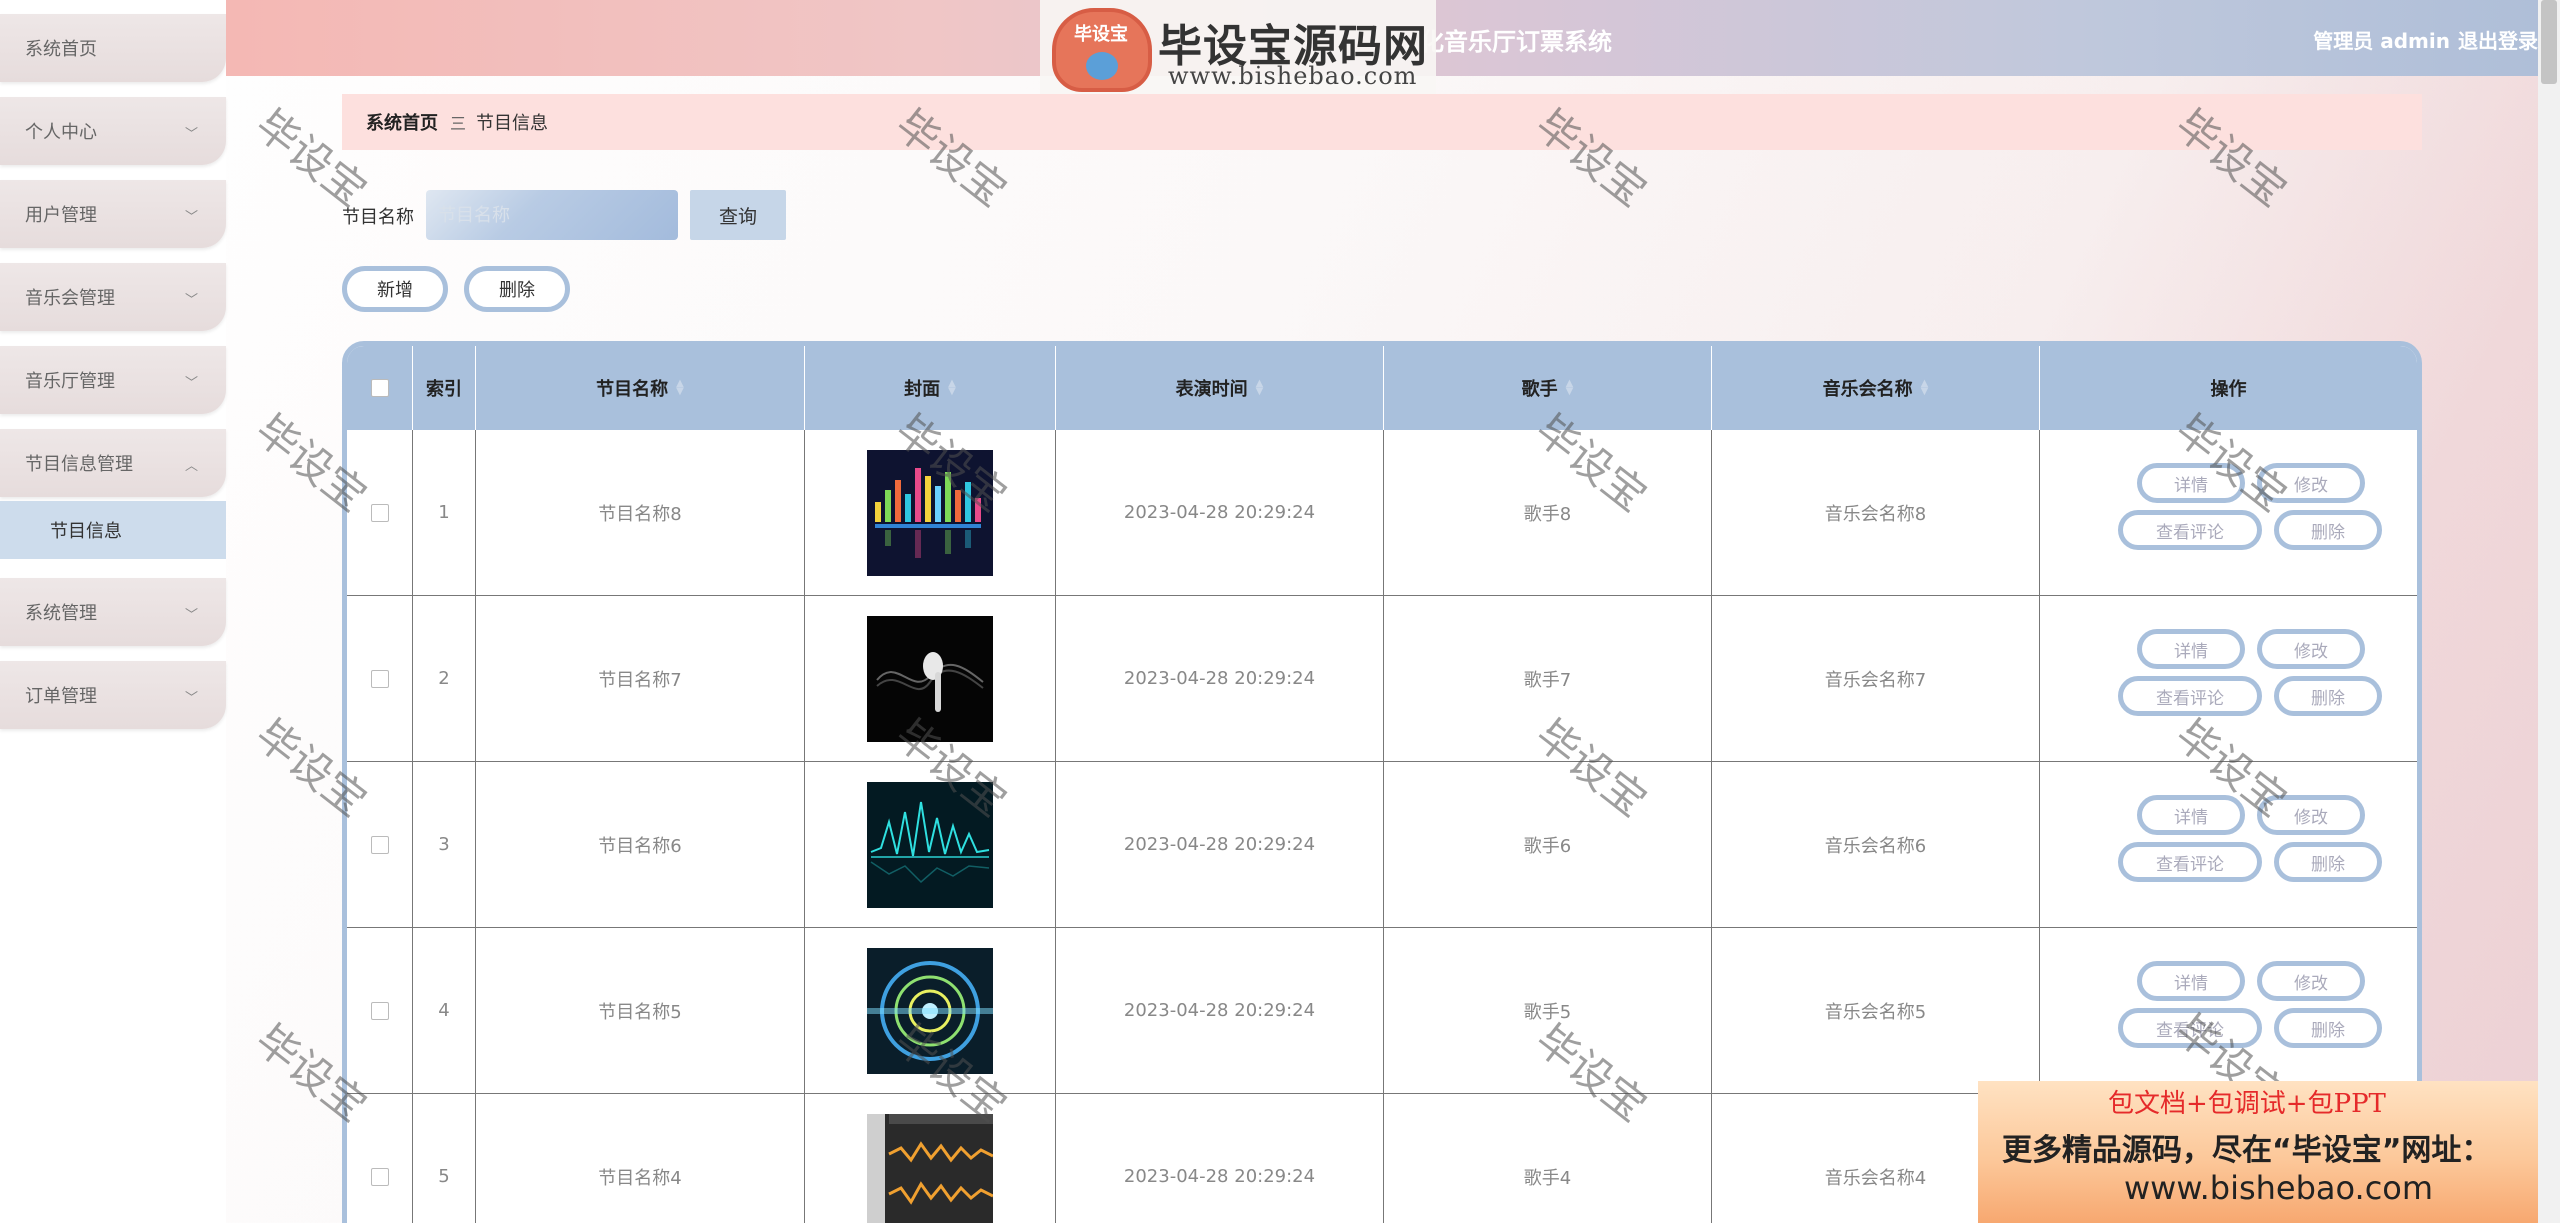 The image size is (2560, 1223). I want to click on sidebar-item-label: 用户管理, so click(61, 215).